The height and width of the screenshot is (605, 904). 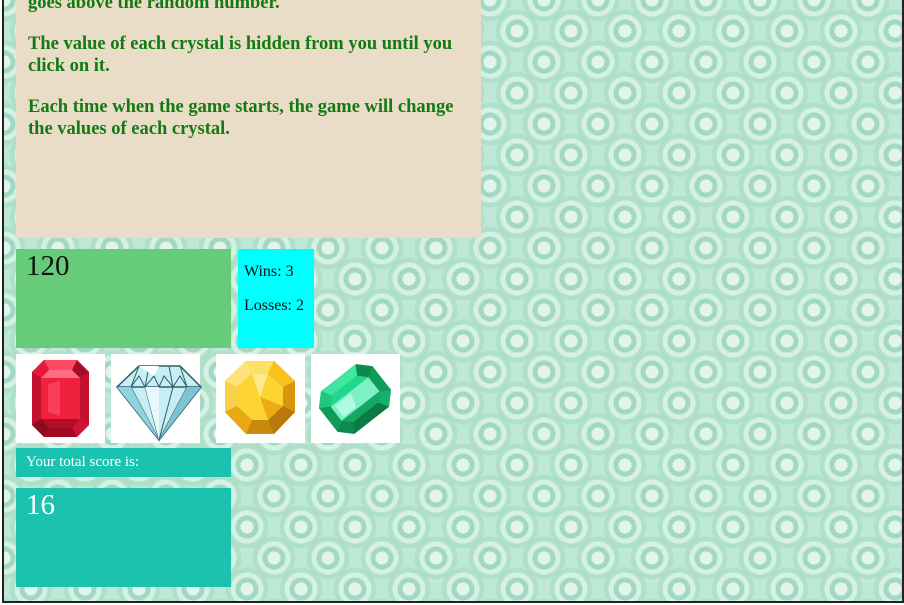 I want to click on green-crystal-icon, so click(x=355, y=399).